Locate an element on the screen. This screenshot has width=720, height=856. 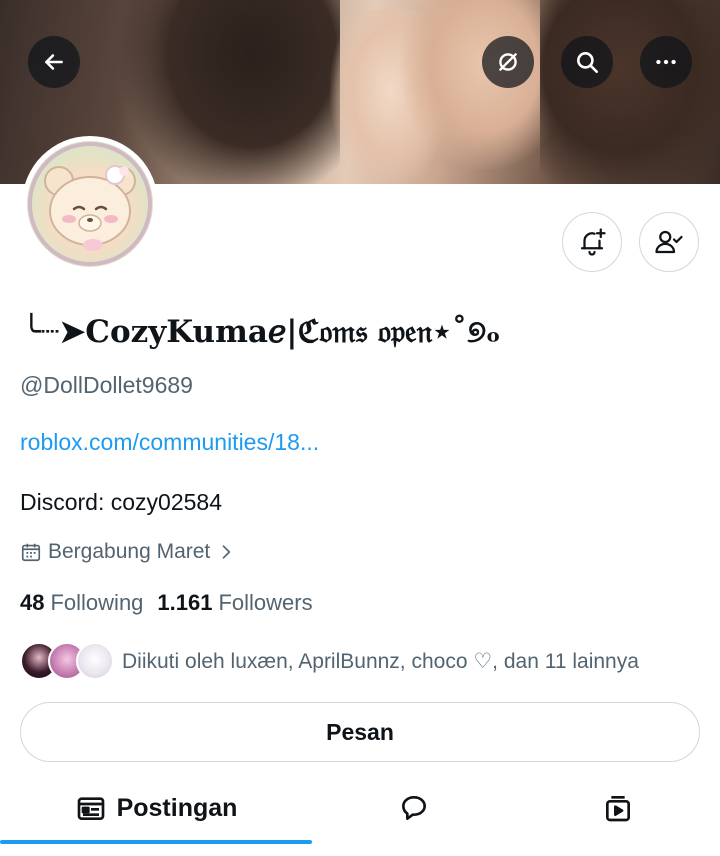
followers-link: 1.161 Followers is located at coordinates (234, 603).